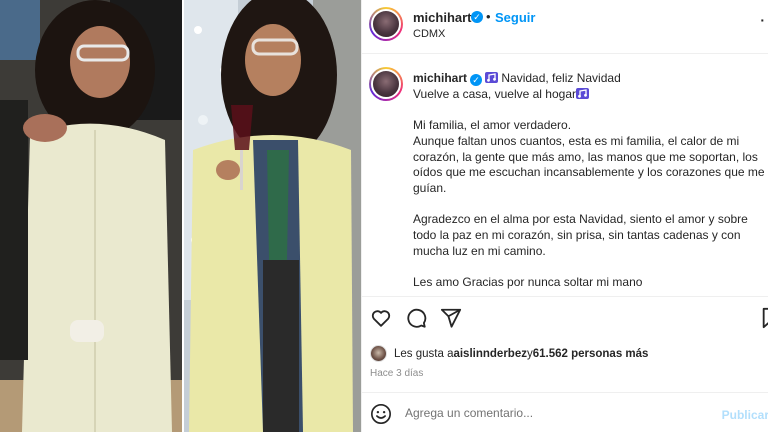  Describe the element at coordinates (381, 318) in the screenshot. I see `heart-icon` at that location.